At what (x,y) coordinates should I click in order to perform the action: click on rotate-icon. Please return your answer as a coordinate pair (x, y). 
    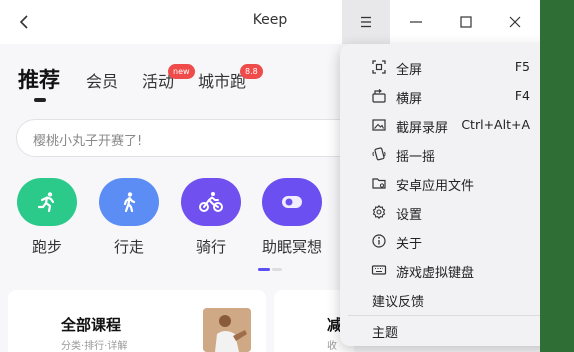
    Looking at the image, I should click on (379, 96).